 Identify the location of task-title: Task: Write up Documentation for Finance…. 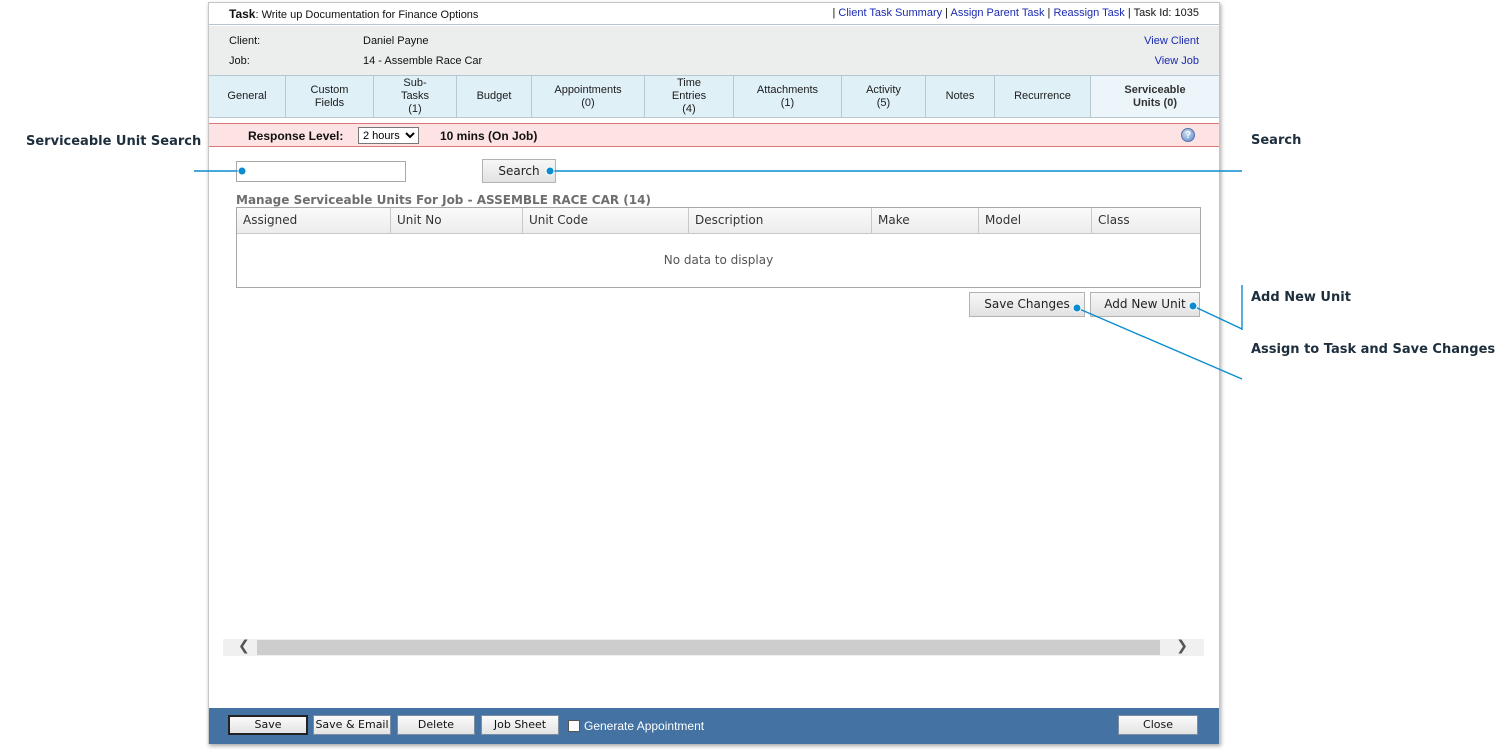
(354, 14).